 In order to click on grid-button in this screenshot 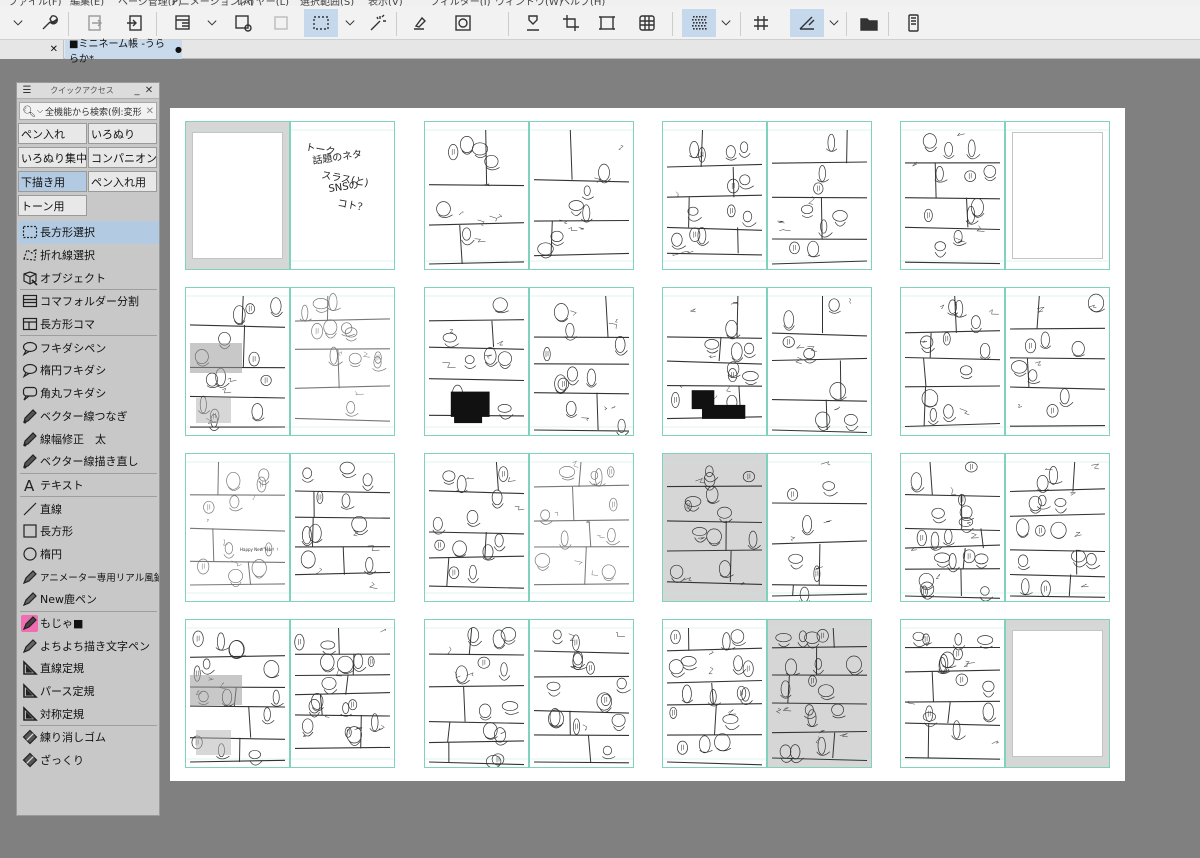, I will do `click(761, 23)`.